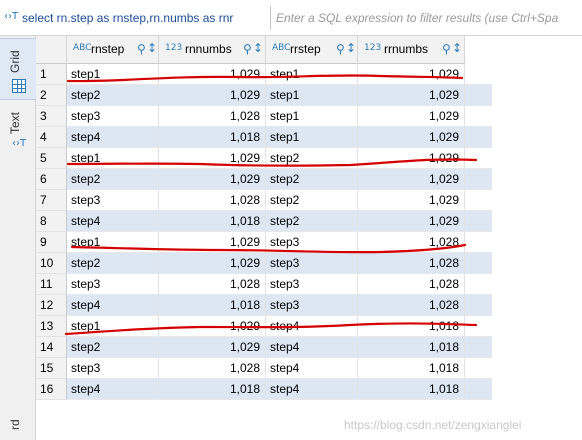  I want to click on row-number: 2, so click(51, 95).